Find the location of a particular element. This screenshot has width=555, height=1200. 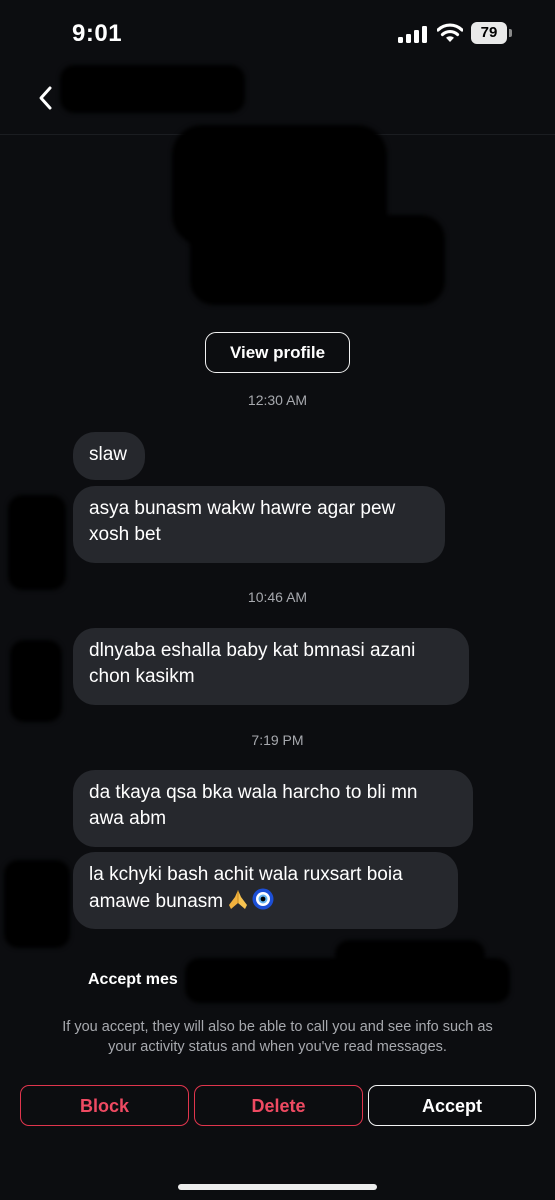

redacted-username is located at coordinates (152, 89).